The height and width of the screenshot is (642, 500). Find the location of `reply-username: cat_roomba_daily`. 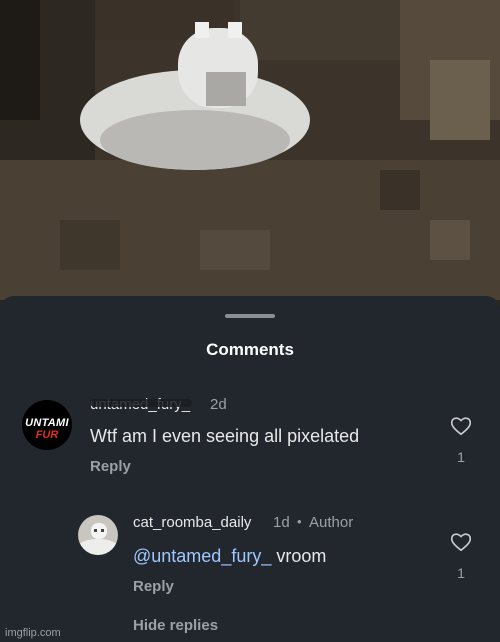

reply-username: cat_roomba_daily is located at coordinates (192, 522).